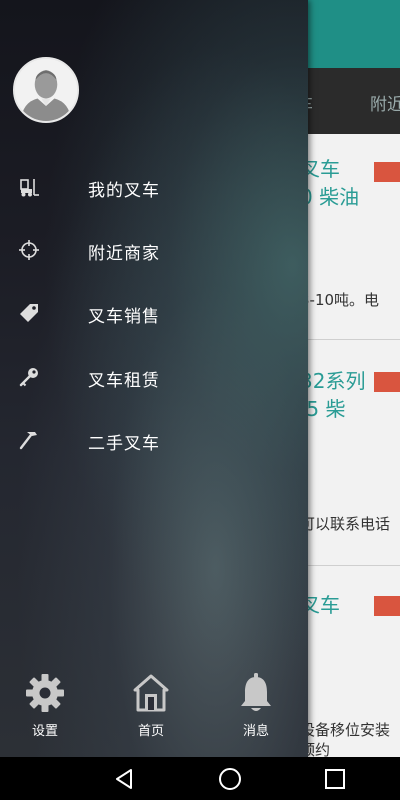  Describe the element at coordinates (124, 317) in the screenshot. I see `menu-item-label: 叉车销售` at that location.